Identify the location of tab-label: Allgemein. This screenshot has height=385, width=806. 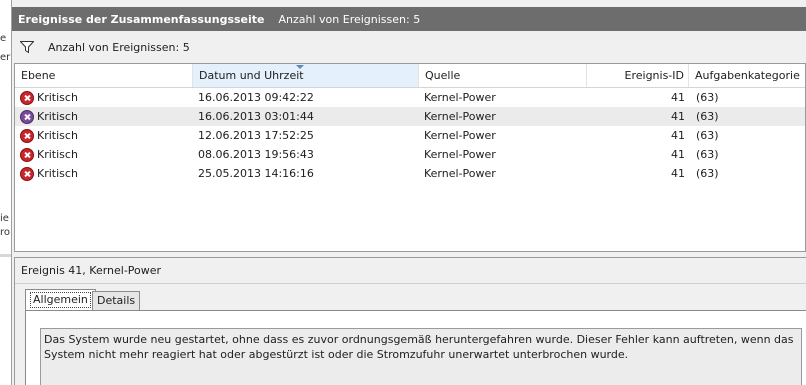
(60, 300).